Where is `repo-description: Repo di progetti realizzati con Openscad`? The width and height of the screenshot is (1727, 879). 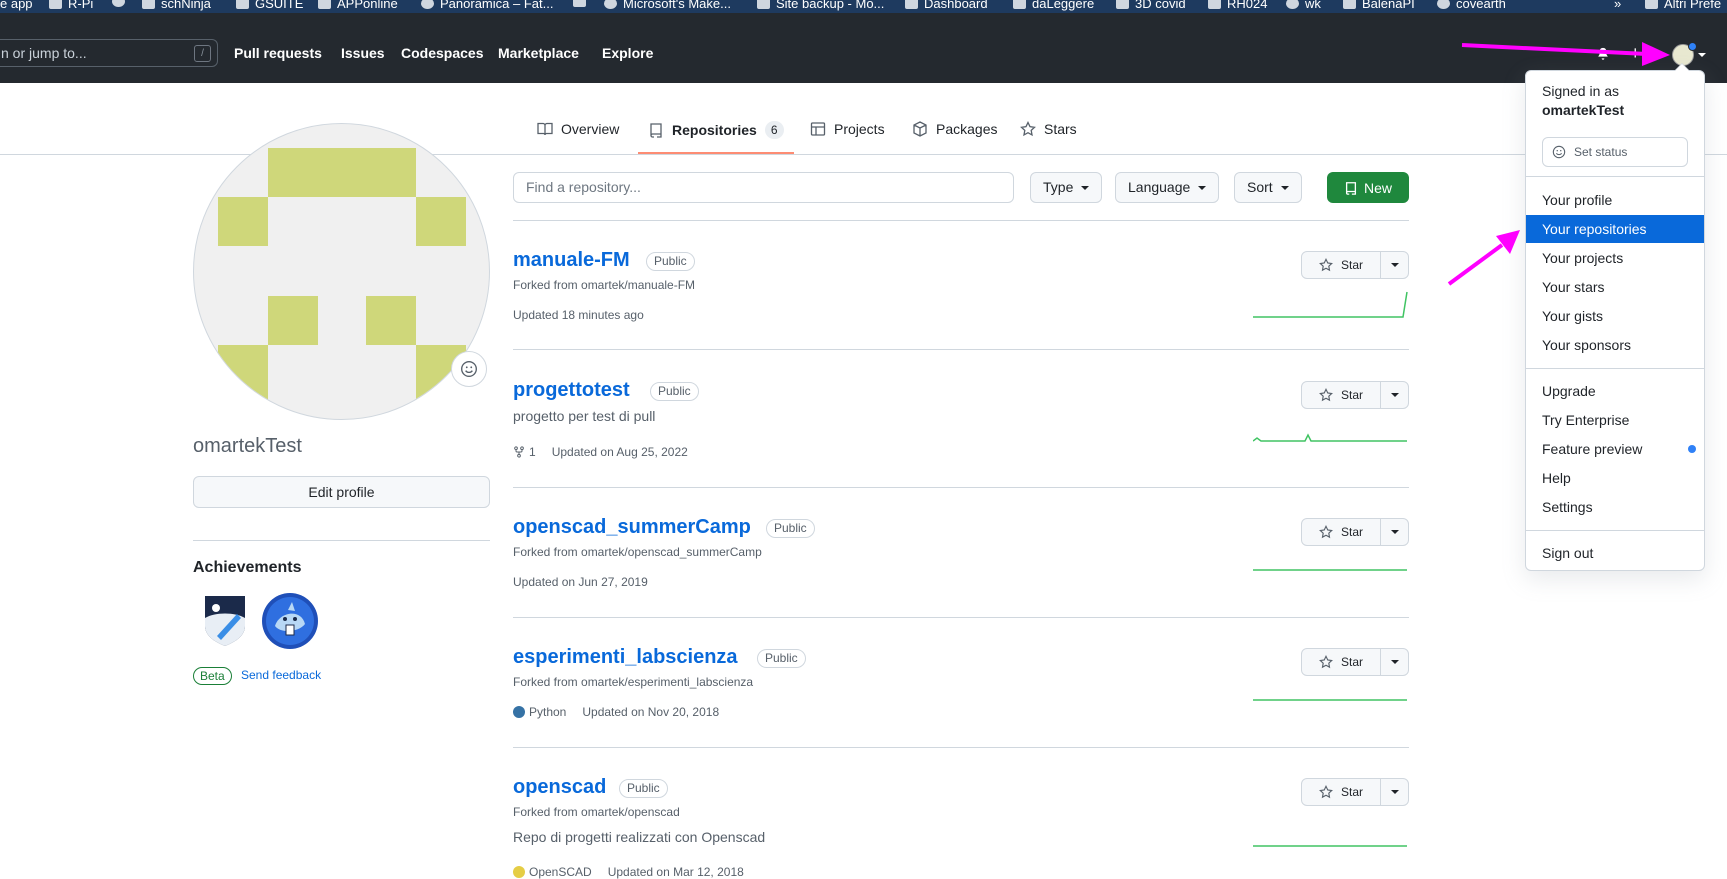
repo-description: Repo di progetti realizzati con Openscad is located at coordinates (639, 837).